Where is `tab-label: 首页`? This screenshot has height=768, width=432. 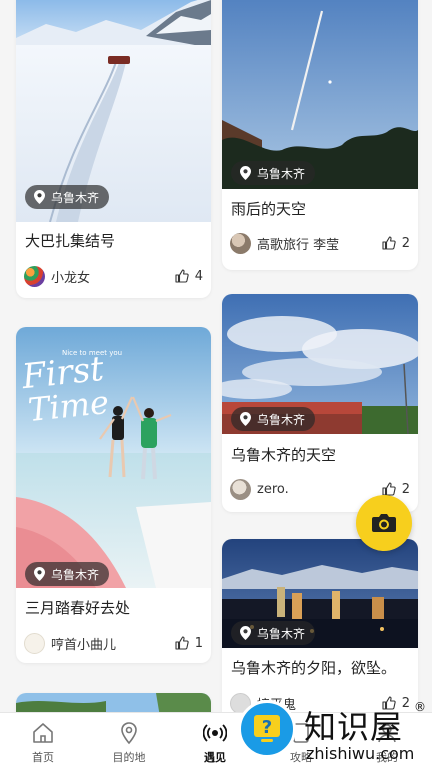 tab-label: 首页 is located at coordinates (43, 757).